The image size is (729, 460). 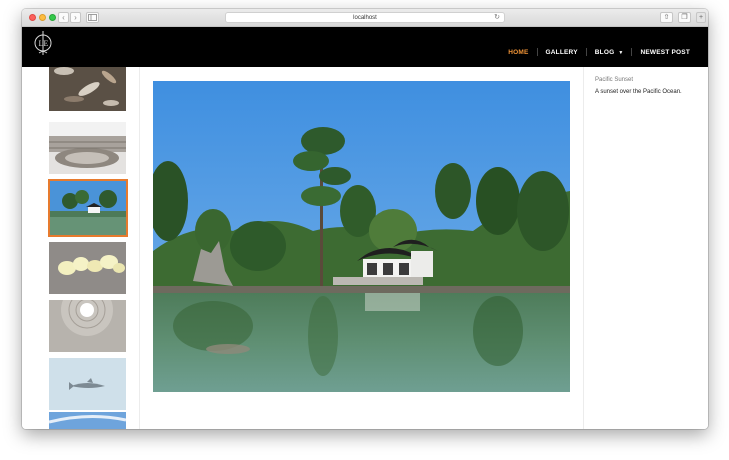 I want to click on reload-icon: ↻, so click(x=497, y=18).